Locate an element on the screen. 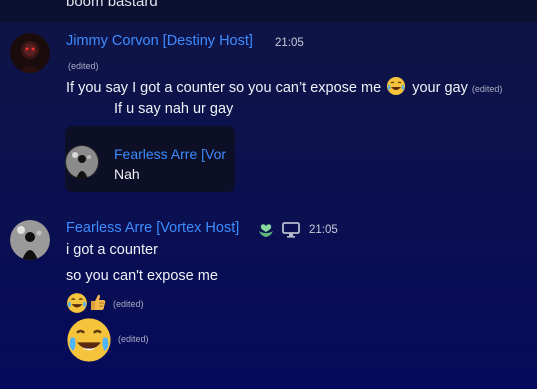  heart-hands-icon is located at coordinates (266, 232).